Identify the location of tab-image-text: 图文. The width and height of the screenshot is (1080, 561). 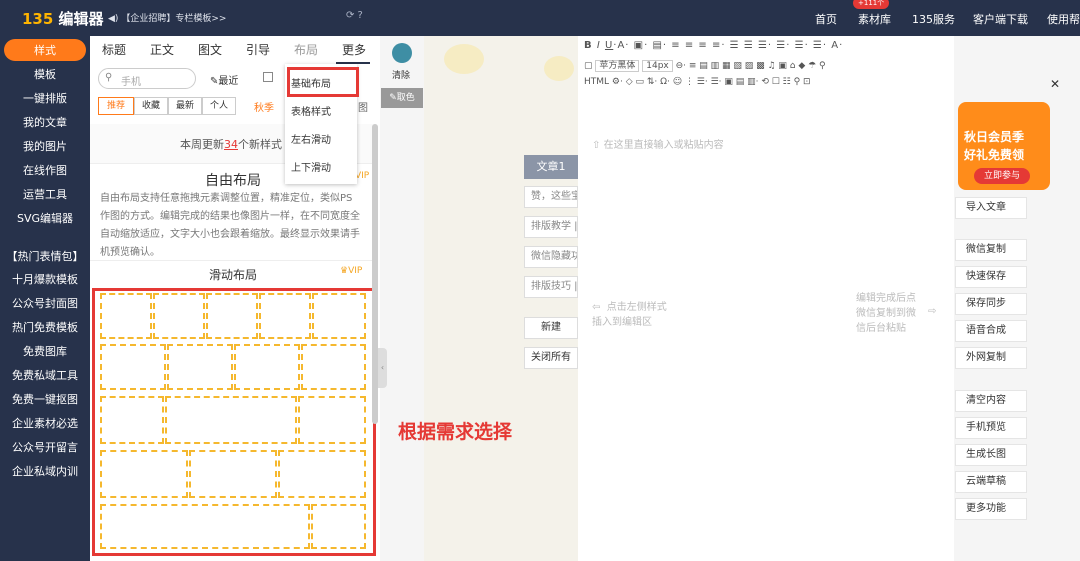
(210, 49).